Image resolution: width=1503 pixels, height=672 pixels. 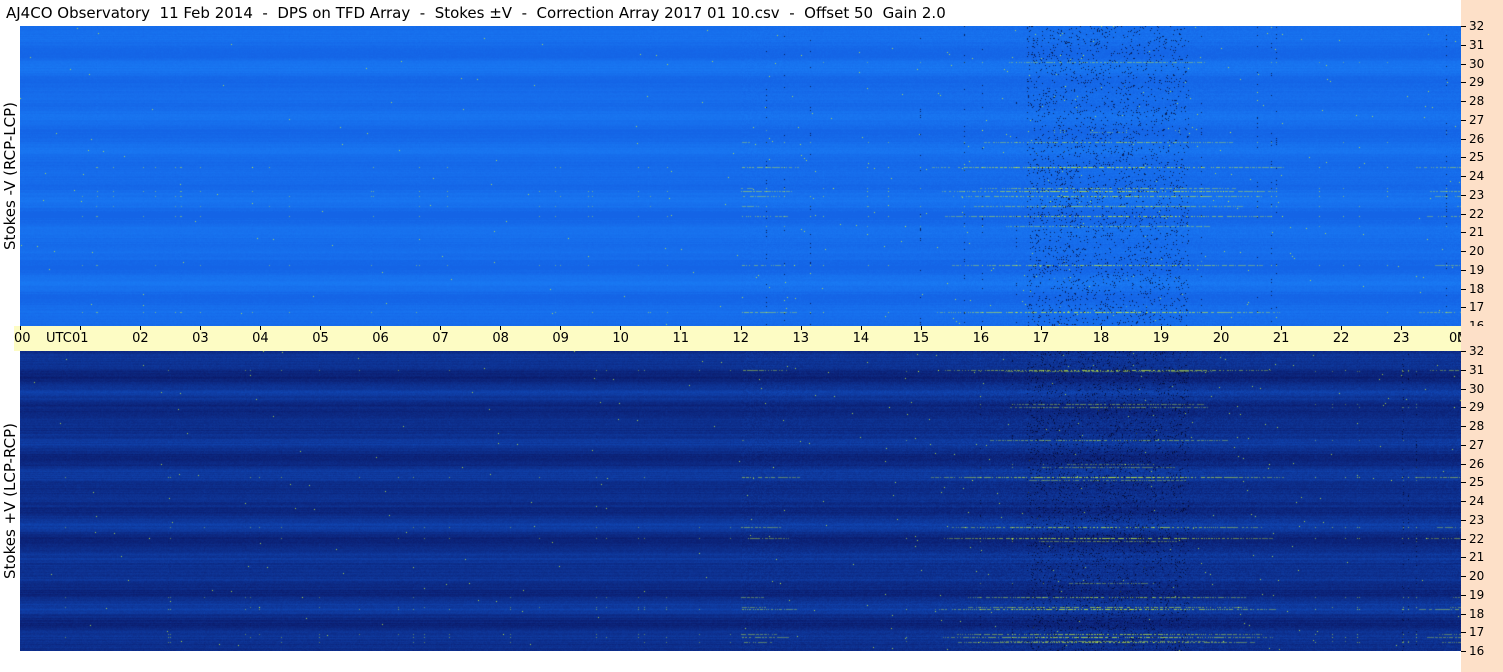 I want to click on panel-2-ylabel: Stokes +V (LCP-RCP), so click(x=10, y=501).